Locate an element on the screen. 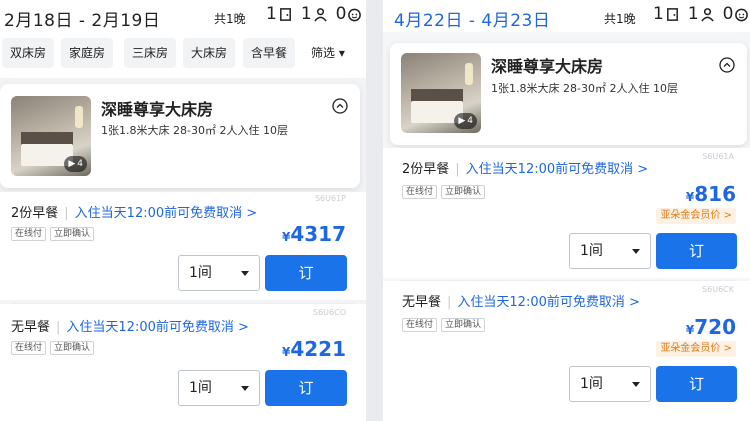 This screenshot has height=421, width=750. nights-count: 共1晚 is located at coordinates (230, 19).